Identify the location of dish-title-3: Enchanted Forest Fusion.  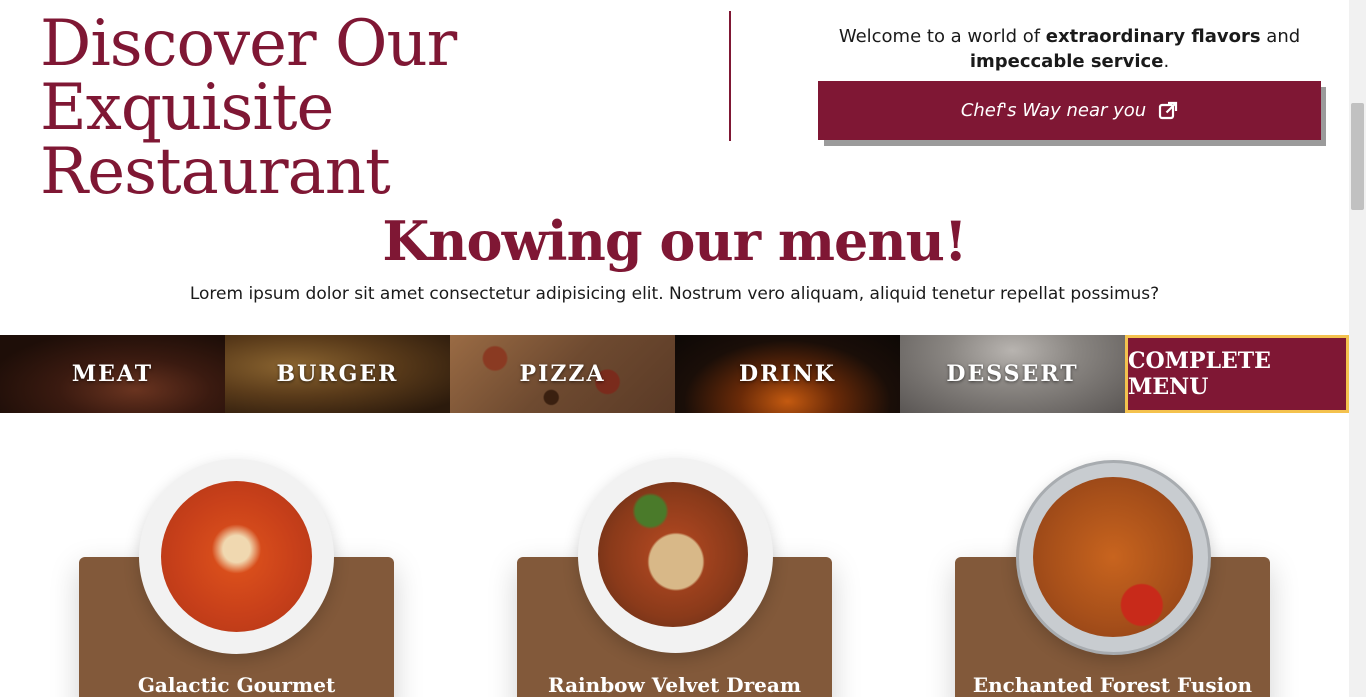
(1112, 685).